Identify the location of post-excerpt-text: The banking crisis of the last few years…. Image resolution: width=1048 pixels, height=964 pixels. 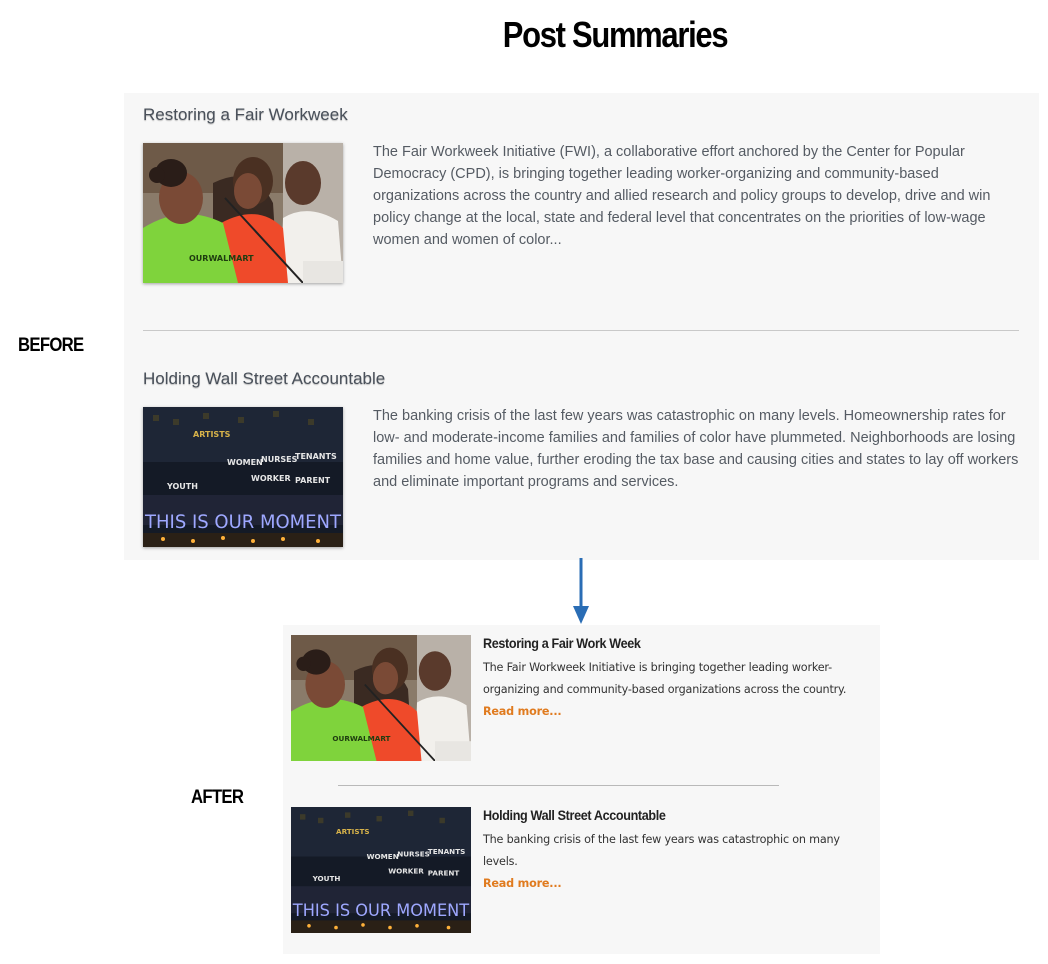
(661, 850).